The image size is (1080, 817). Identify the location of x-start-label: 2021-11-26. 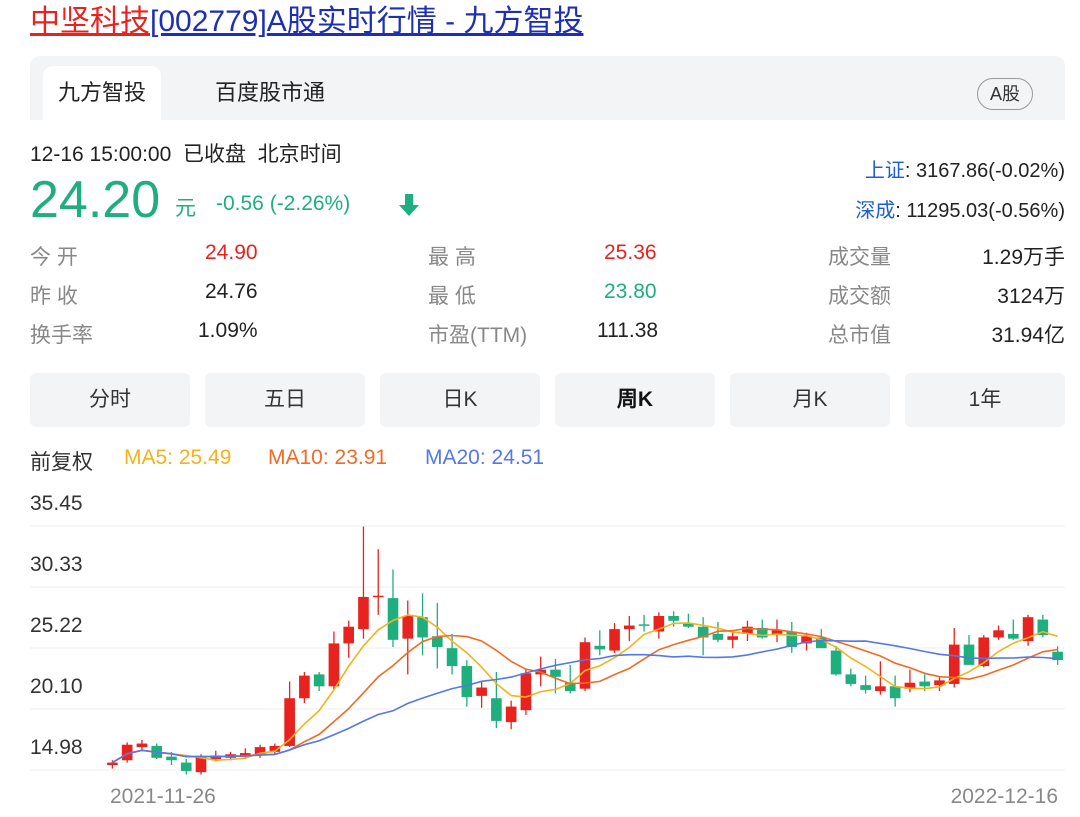
(163, 796).